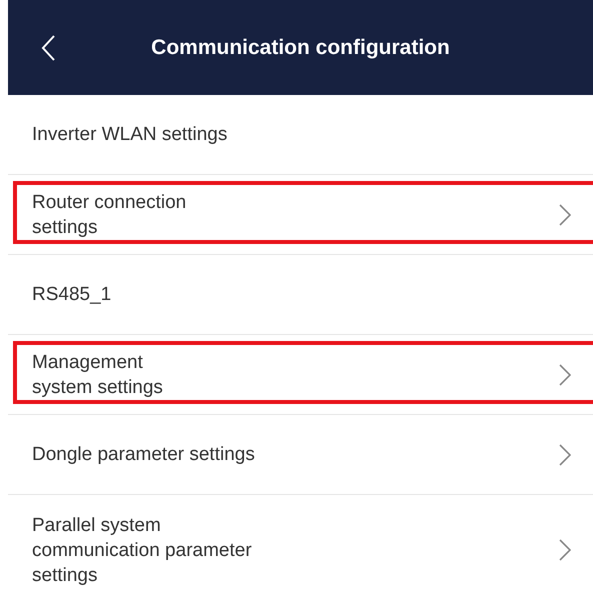 The image size is (593, 594). Describe the element at coordinates (300, 215) in the screenshot. I see `settings-item: Router connection settings` at that location.